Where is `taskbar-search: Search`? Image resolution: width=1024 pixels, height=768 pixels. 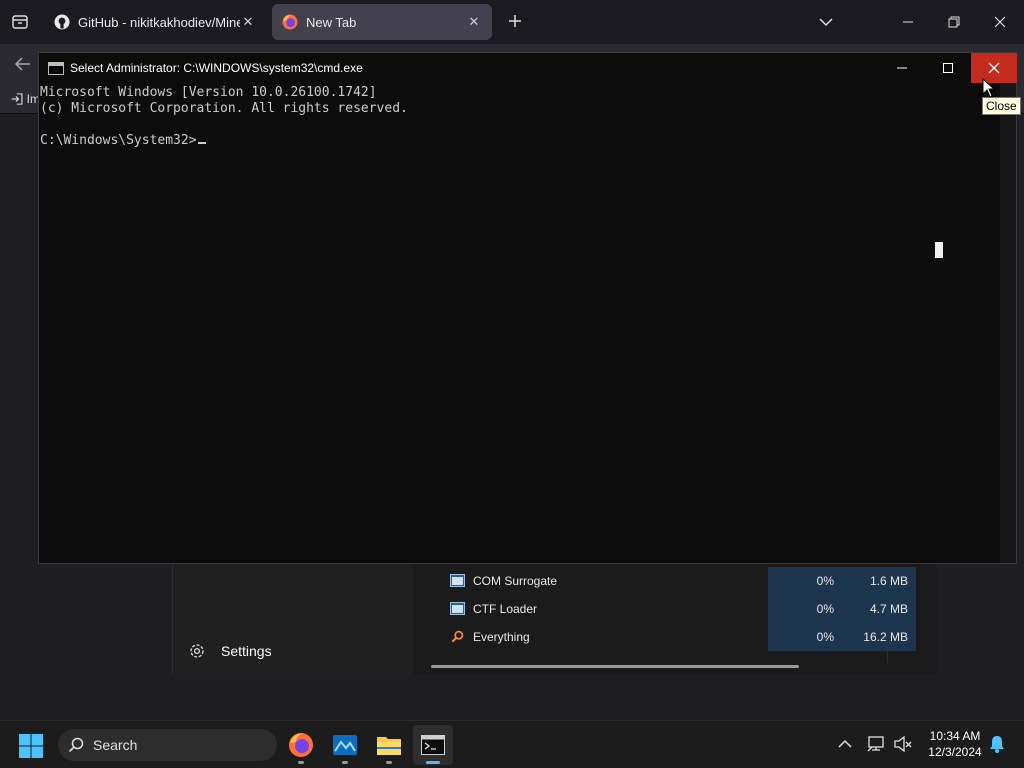
taskbar-search: Search is located at coordinates (167, 745).